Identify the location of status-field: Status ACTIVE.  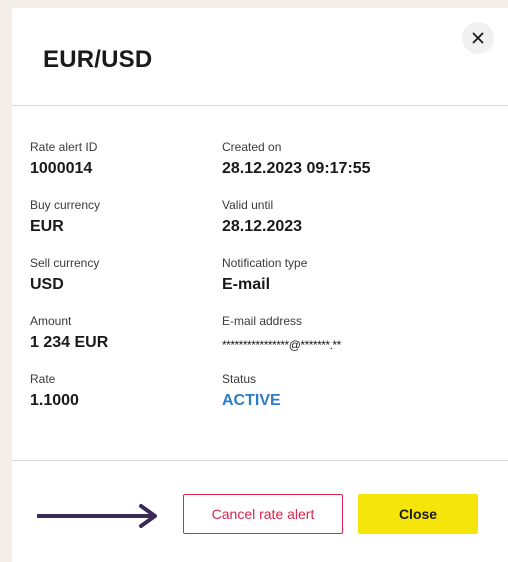
(332, 391).